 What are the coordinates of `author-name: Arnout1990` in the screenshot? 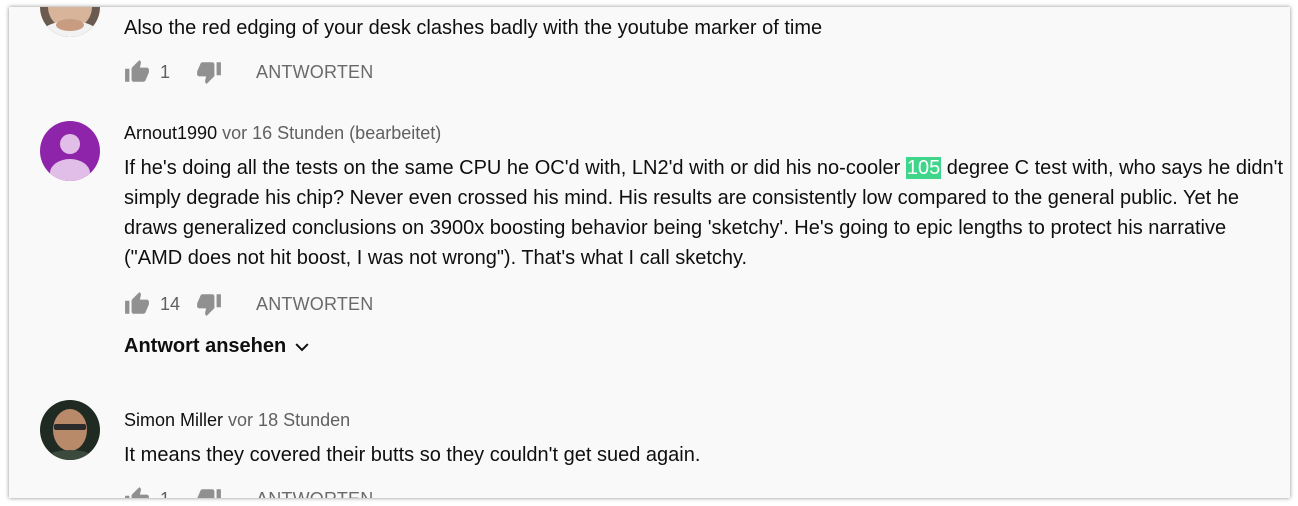 It's located at (170, 133).